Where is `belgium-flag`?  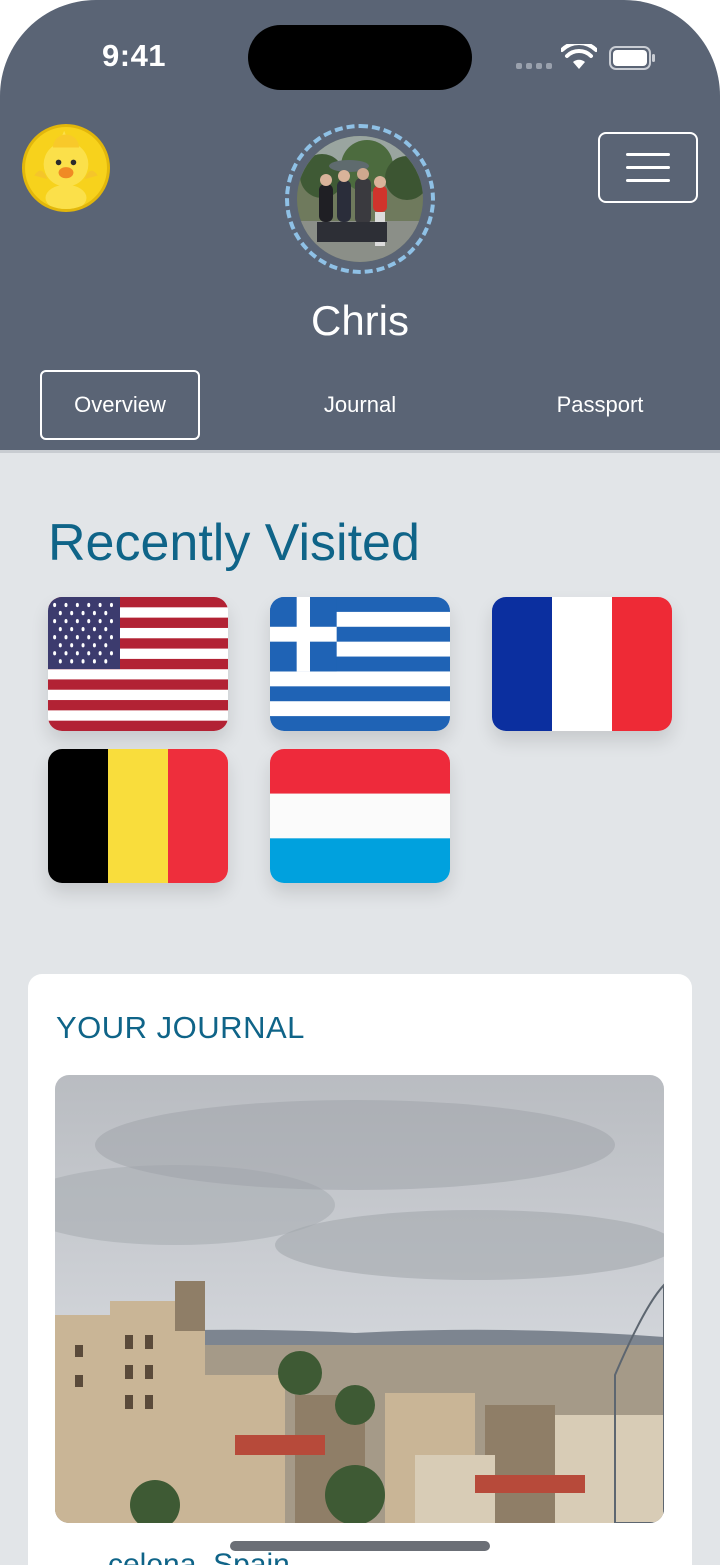
belgium-flag is located at coordinates (138, 816).